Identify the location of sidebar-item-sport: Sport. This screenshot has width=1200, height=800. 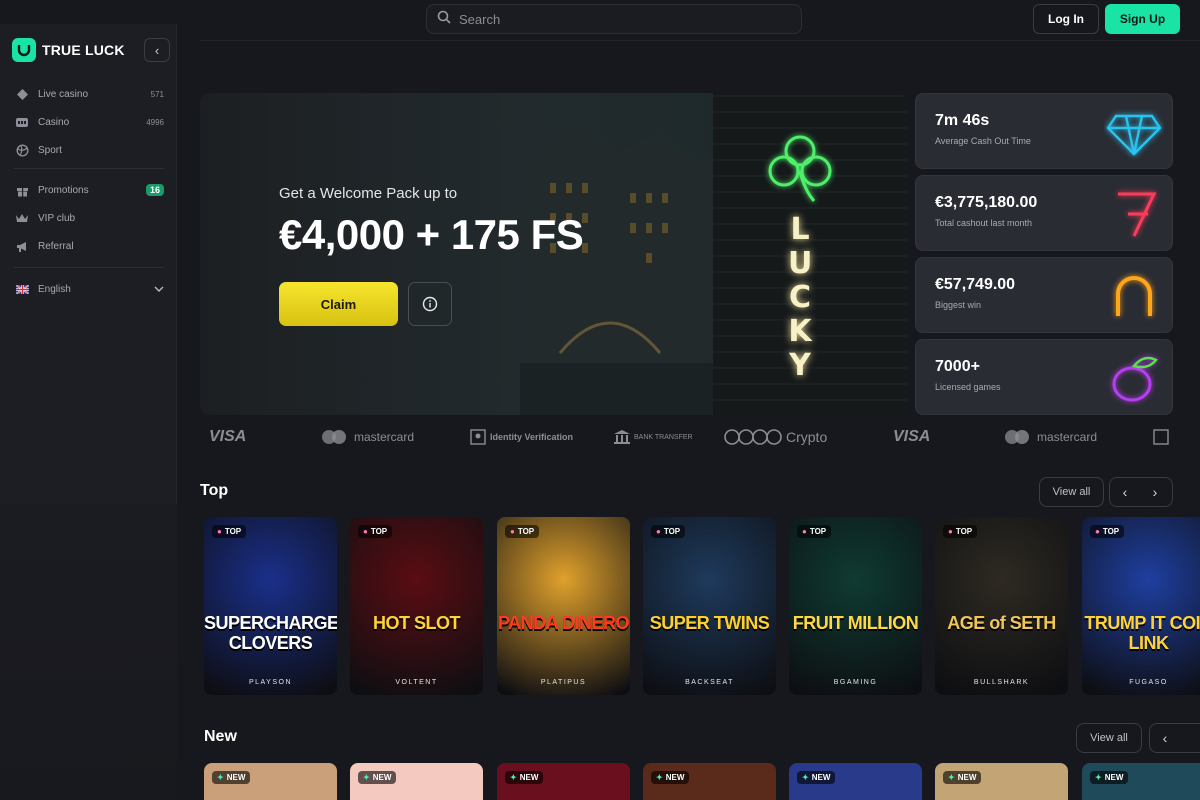
(89, 150).